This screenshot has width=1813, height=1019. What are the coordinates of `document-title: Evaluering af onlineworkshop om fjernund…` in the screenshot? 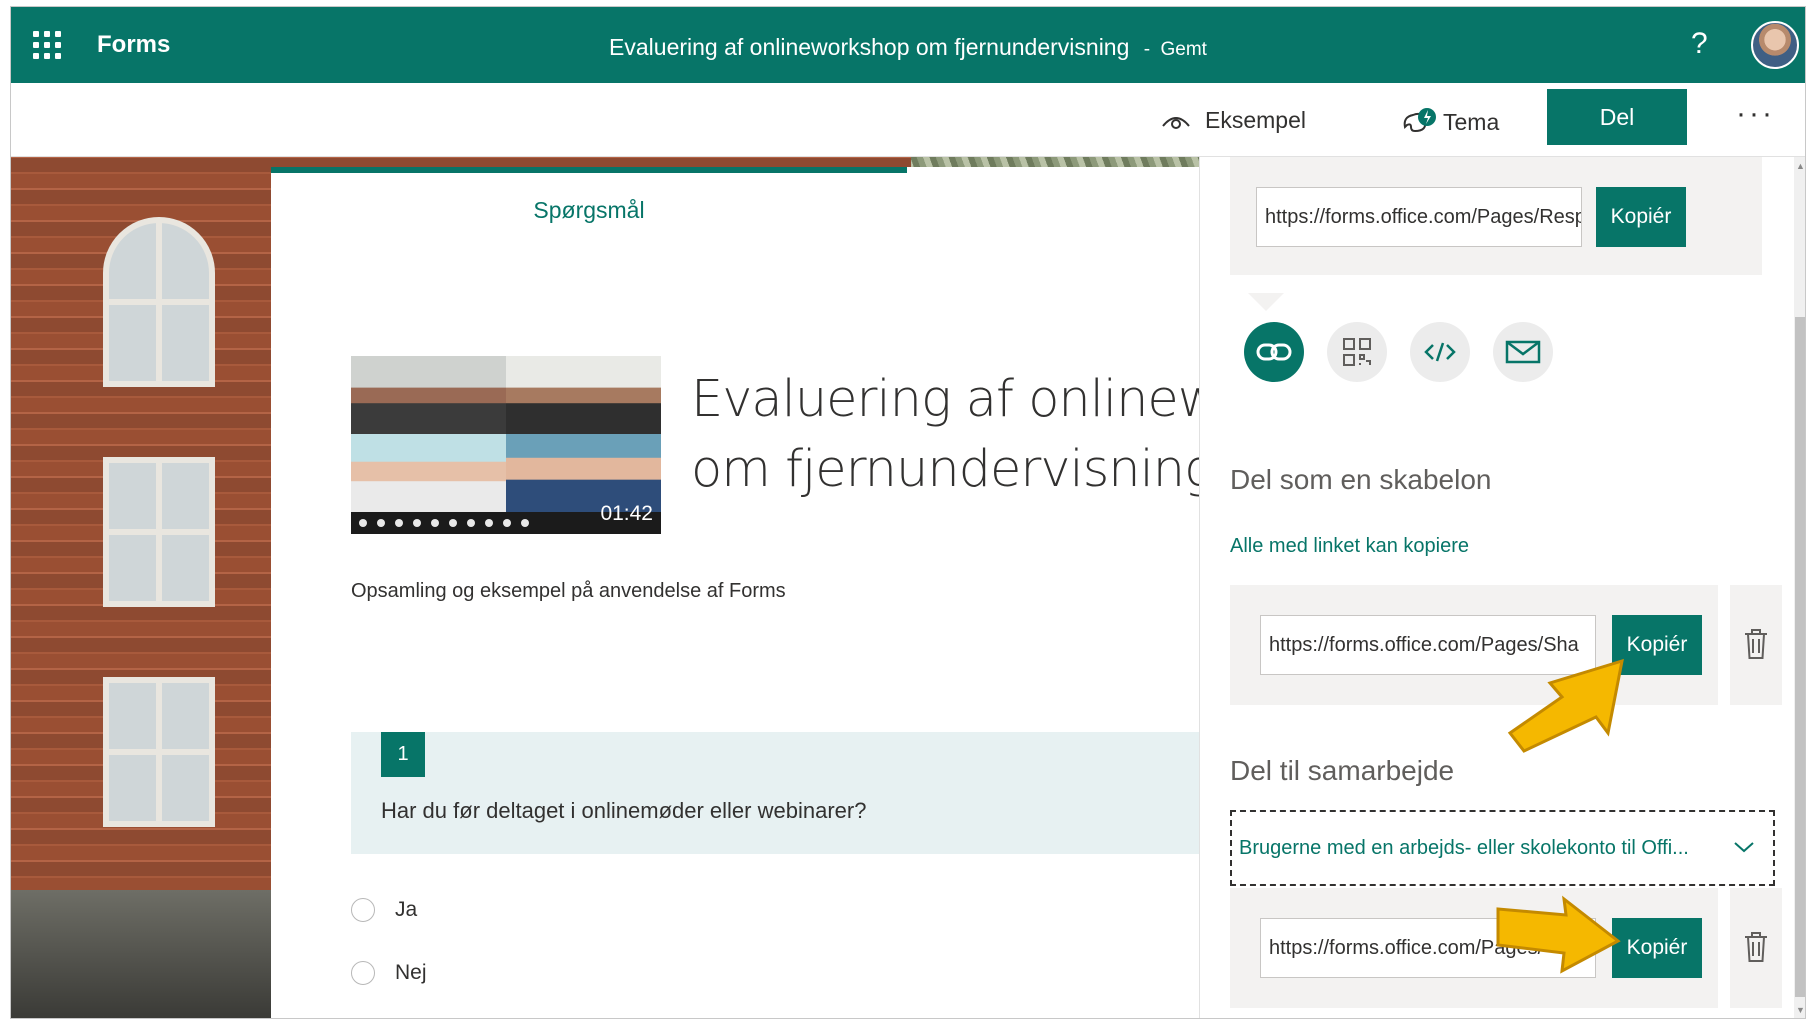 It's located at (908, 47).